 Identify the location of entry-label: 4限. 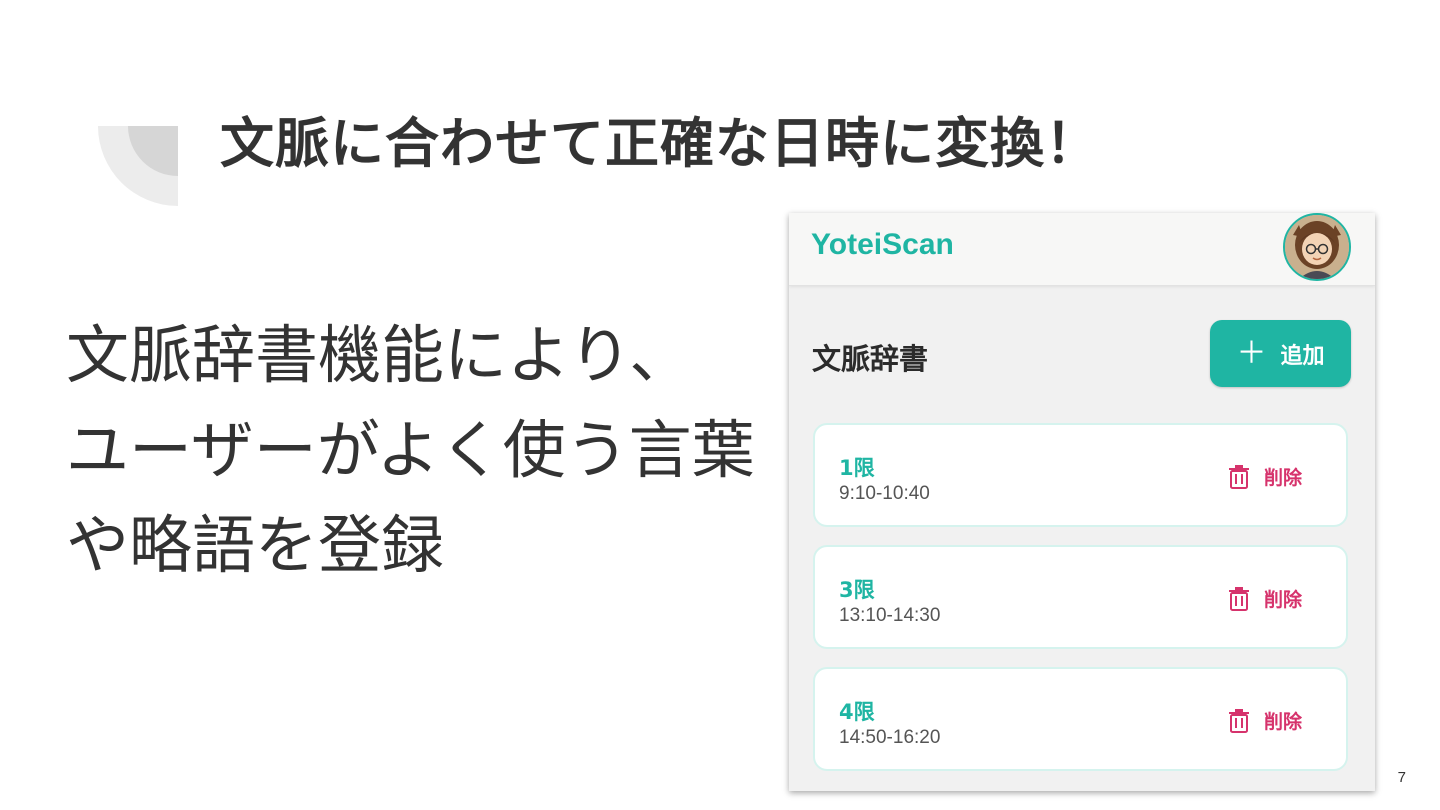
(857, 712).